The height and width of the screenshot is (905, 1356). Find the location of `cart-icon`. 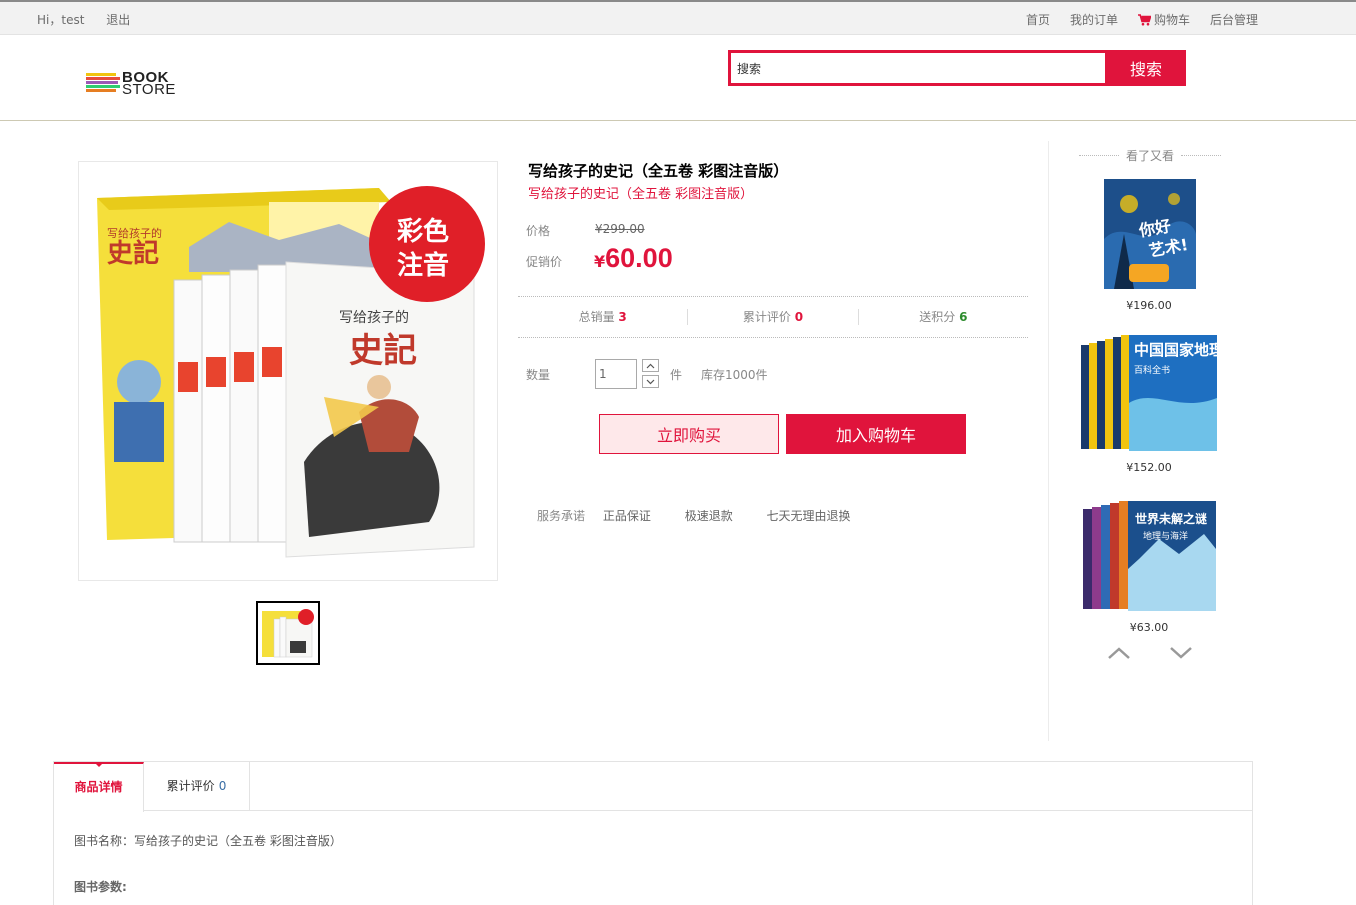

cart-icon is located at coordinates (1144, 19).